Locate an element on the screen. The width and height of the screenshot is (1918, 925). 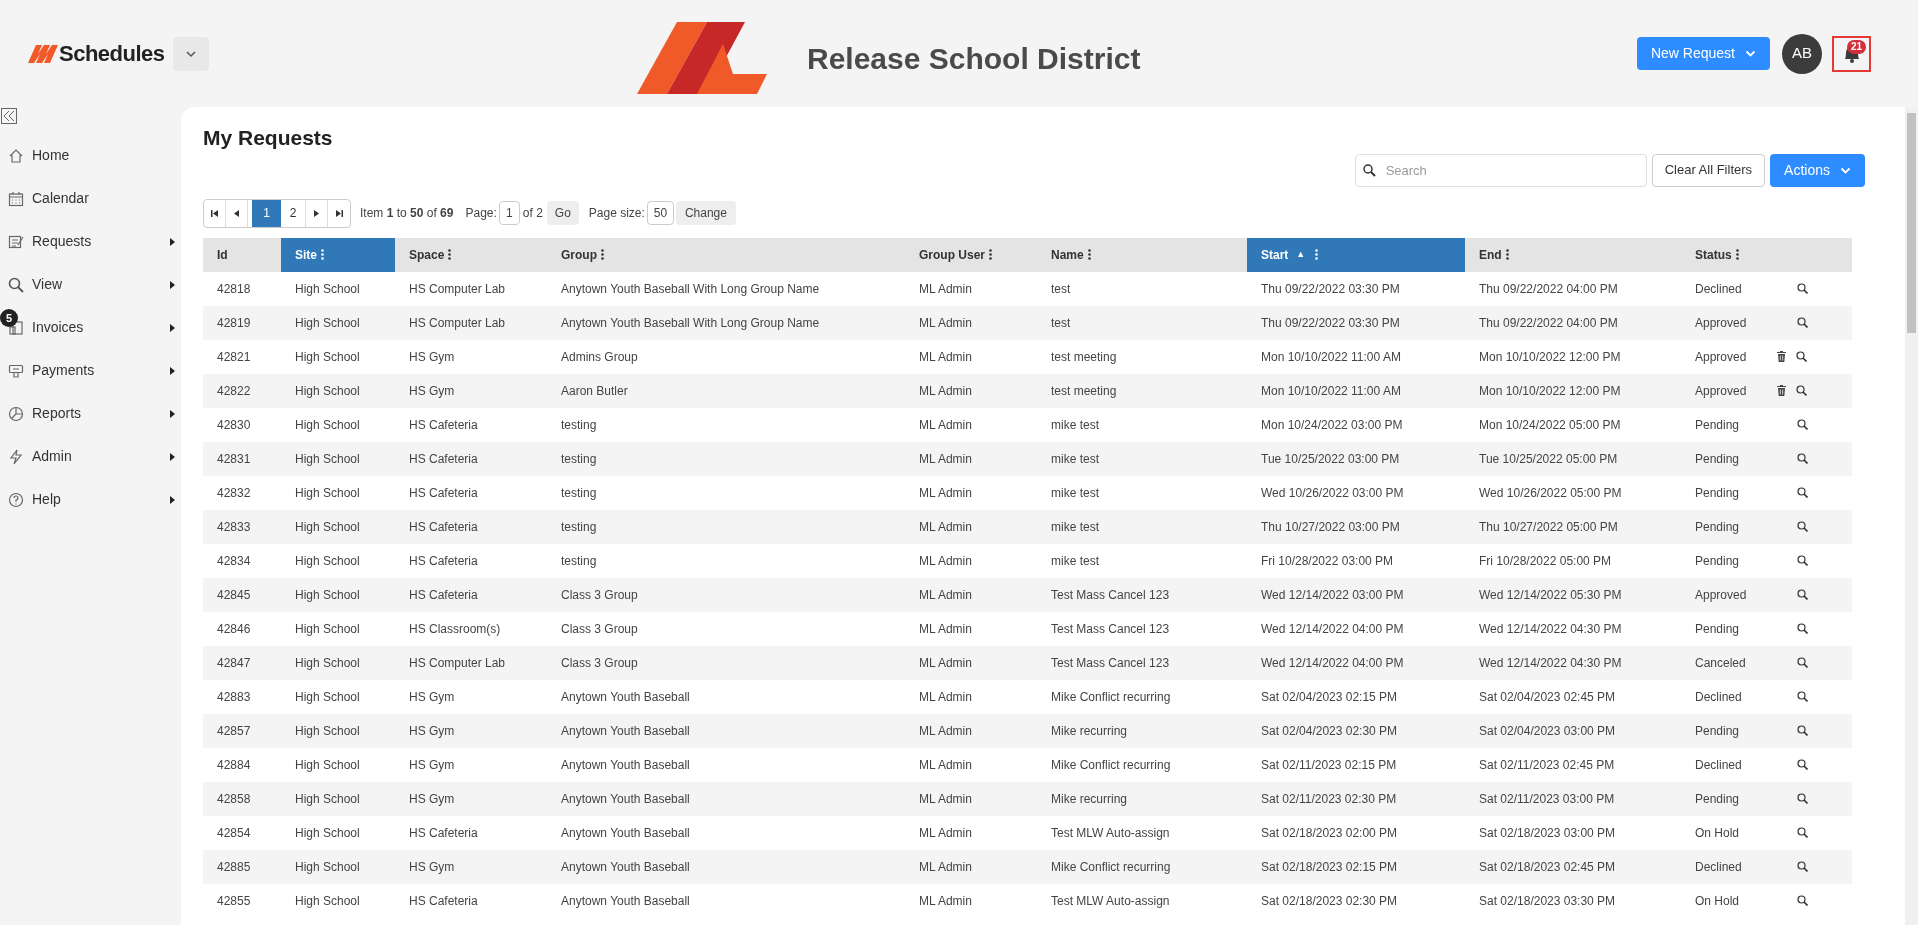
change-button: Change is located at coordinates (705, 213).